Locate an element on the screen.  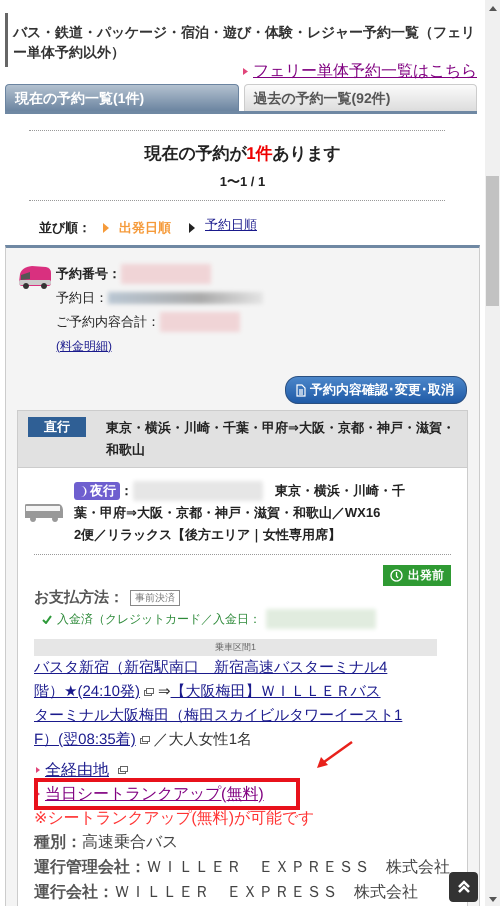
scroll-down-icon is located at coordinates (492, 899).